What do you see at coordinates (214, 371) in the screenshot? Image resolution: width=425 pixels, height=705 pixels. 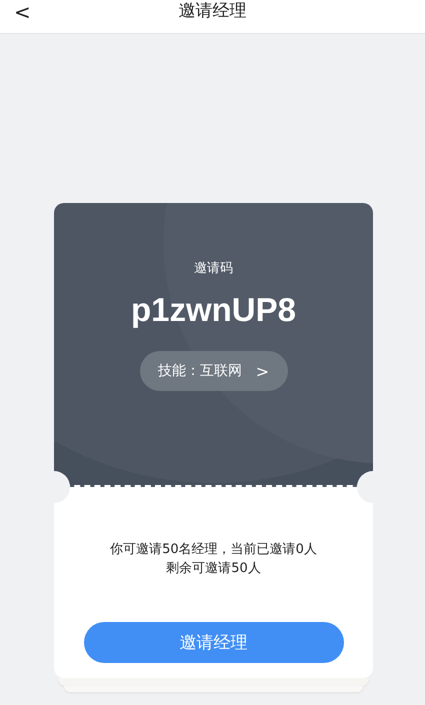 I see `skill-button: 技能：互联网 >` at bounding box center [214, 371].